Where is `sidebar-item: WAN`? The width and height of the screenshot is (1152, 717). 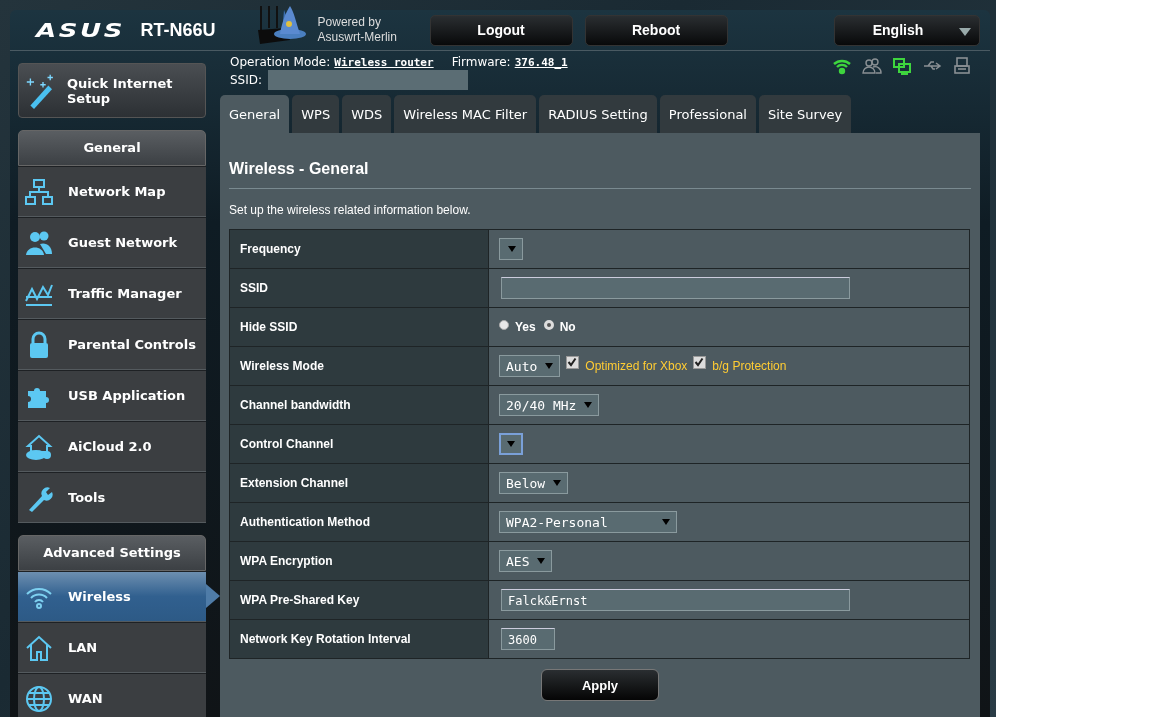
sidebar-item: WAN is located at coordinates (112, 695).